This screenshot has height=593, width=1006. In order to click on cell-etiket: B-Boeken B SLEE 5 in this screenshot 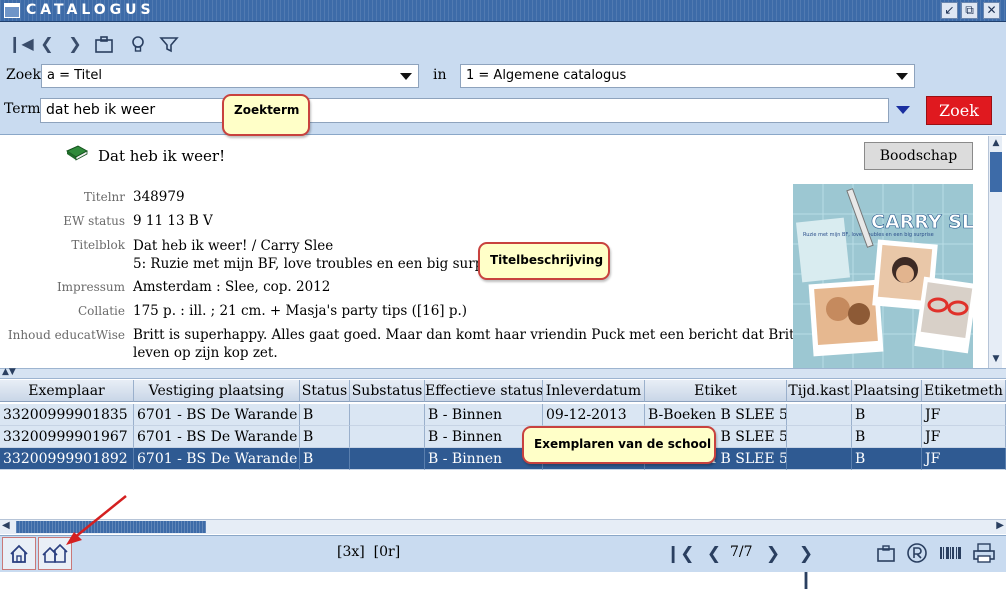, I will do `click(716, 415)`.